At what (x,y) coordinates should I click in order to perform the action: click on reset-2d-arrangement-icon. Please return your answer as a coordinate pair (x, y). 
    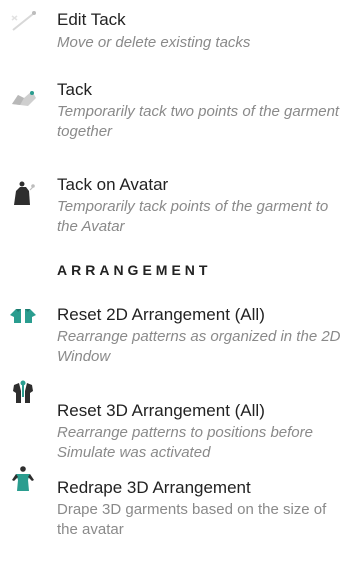
    Looking at the image, I should click on (23, 316).